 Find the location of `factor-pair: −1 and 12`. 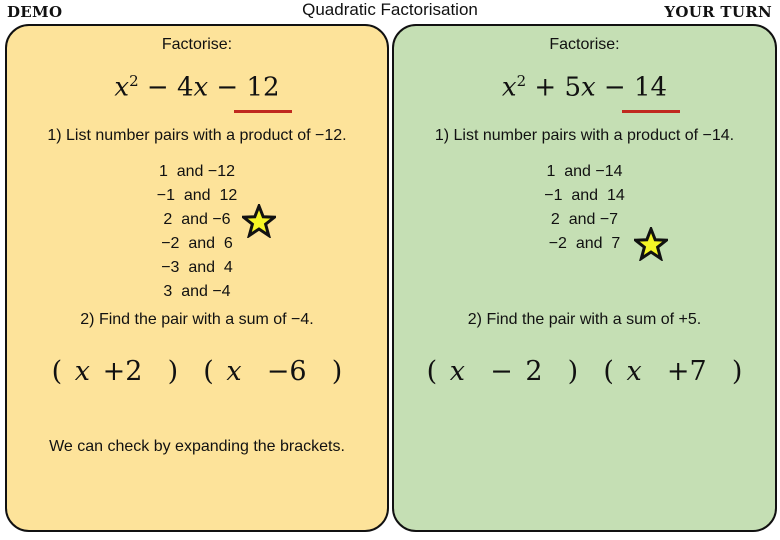

factor-pair: −1 and 12 is located at coordinates (197, 195).